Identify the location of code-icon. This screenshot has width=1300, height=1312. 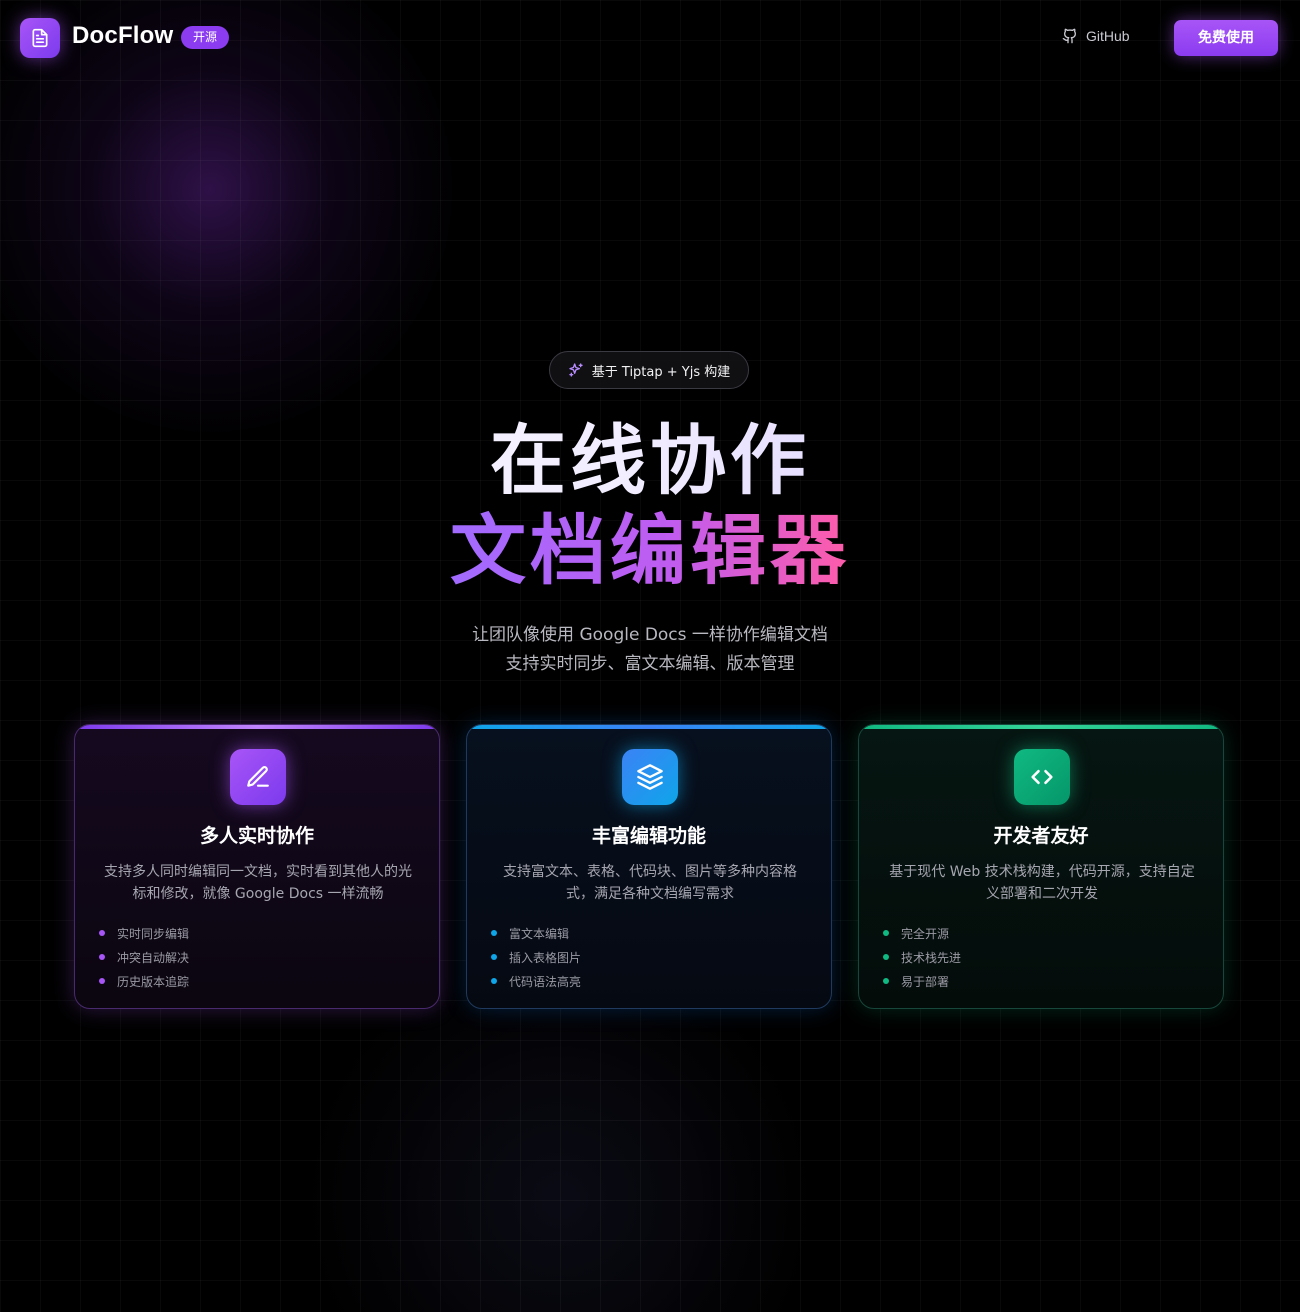
(1042, 777).